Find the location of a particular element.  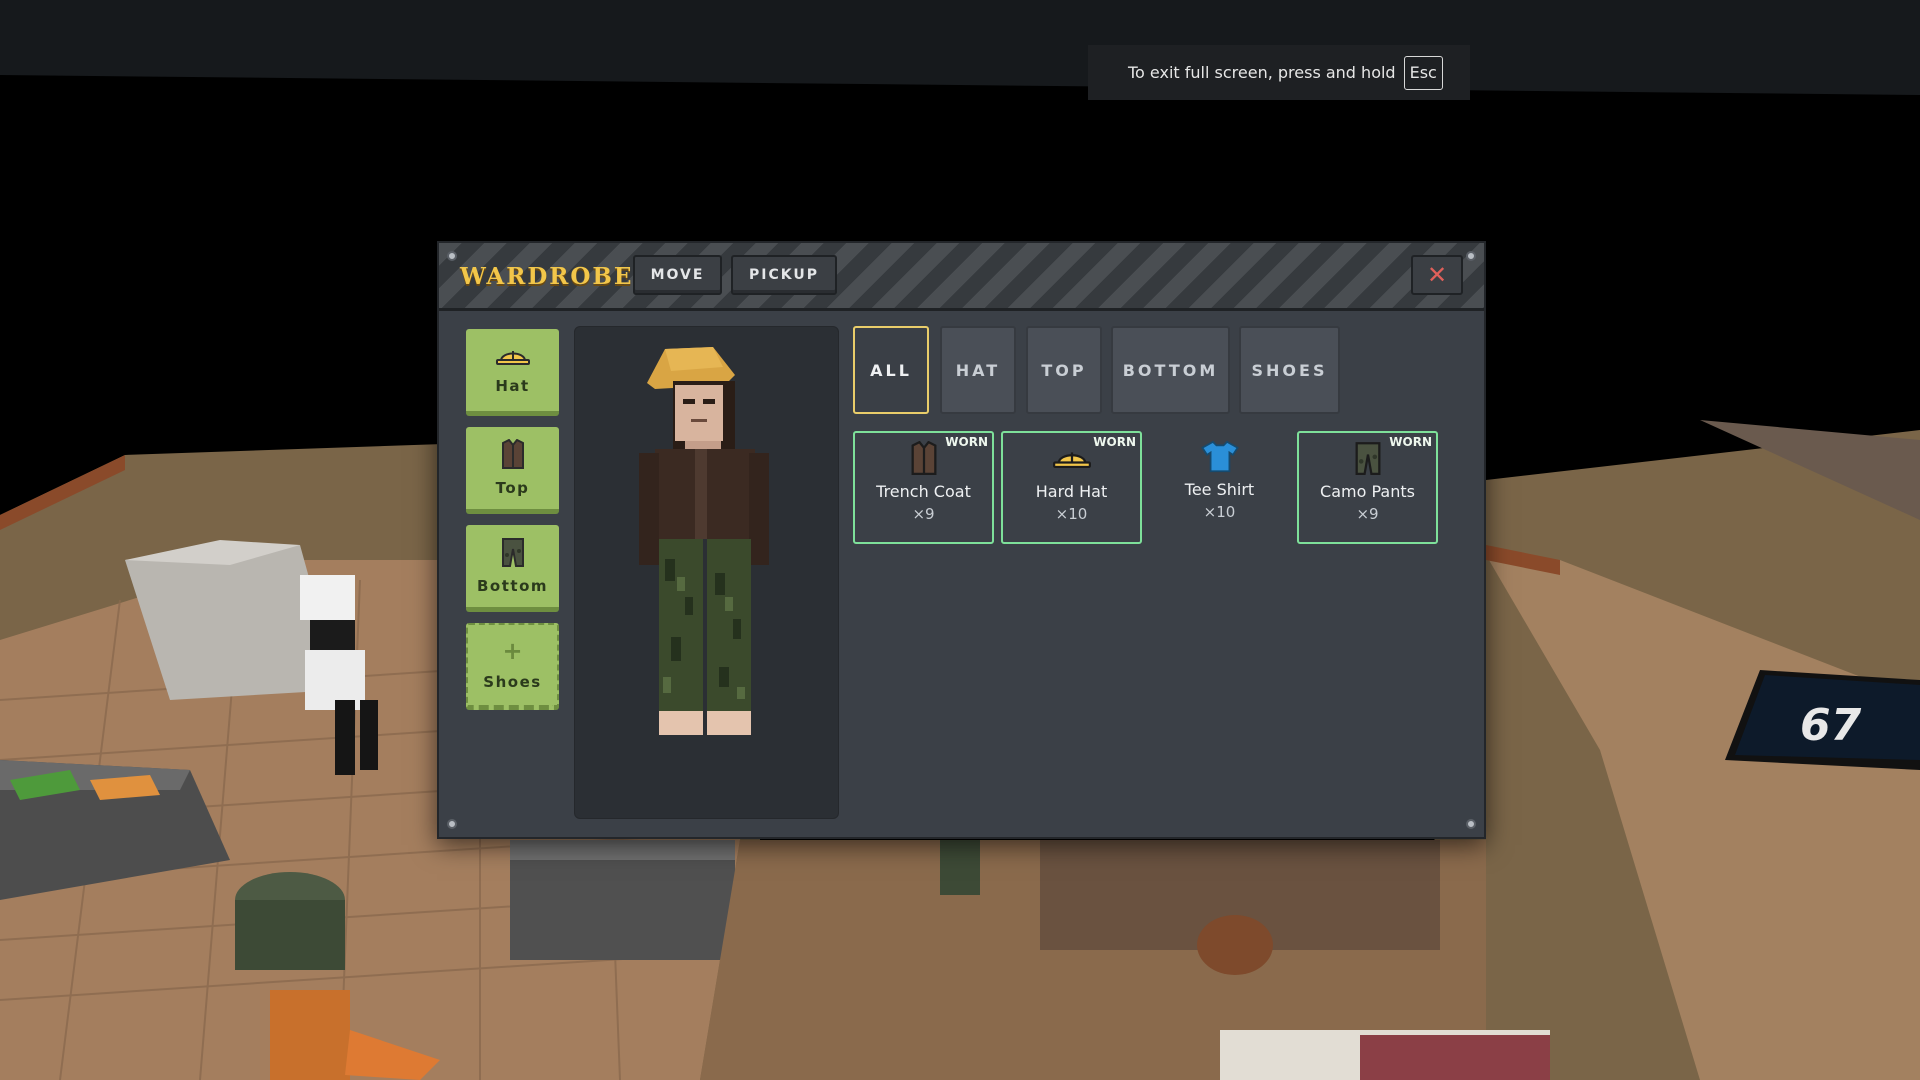

tab-top: TOP is located at coordinates (1064, 370).